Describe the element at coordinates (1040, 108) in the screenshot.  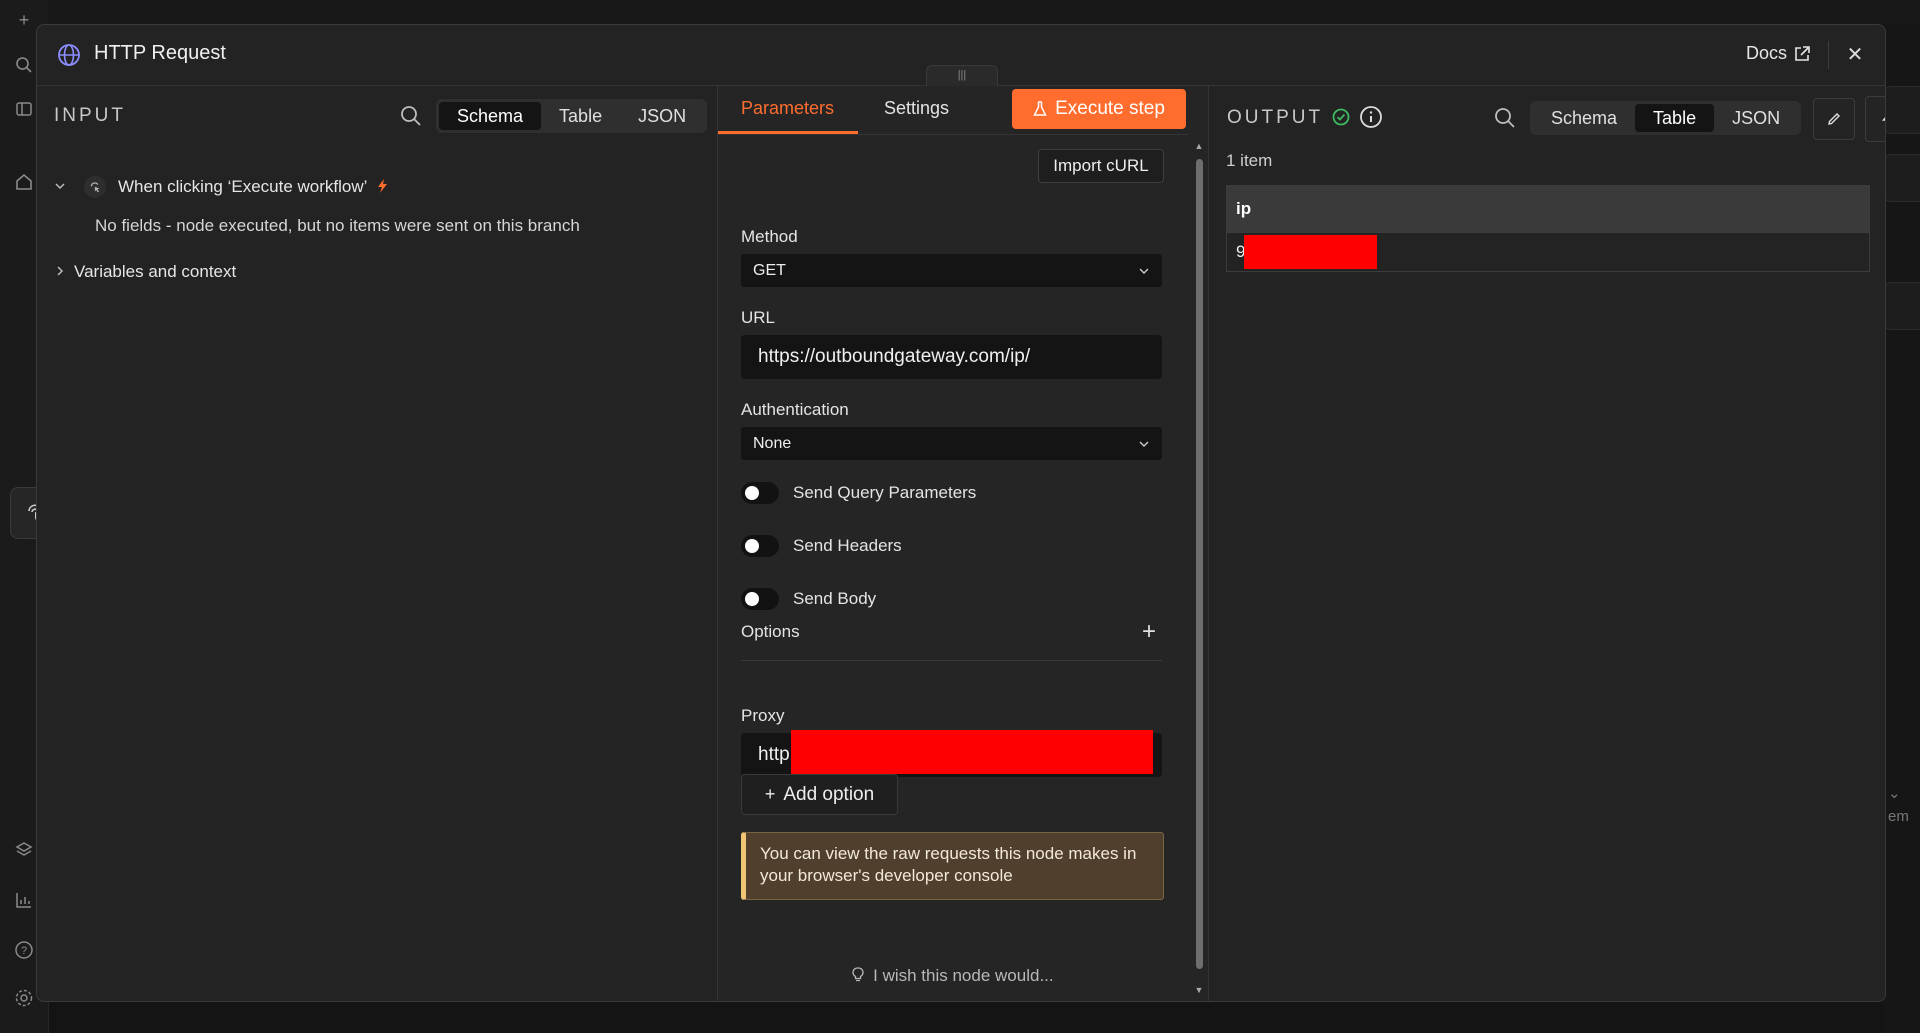
I see `flask-icon` at that location.